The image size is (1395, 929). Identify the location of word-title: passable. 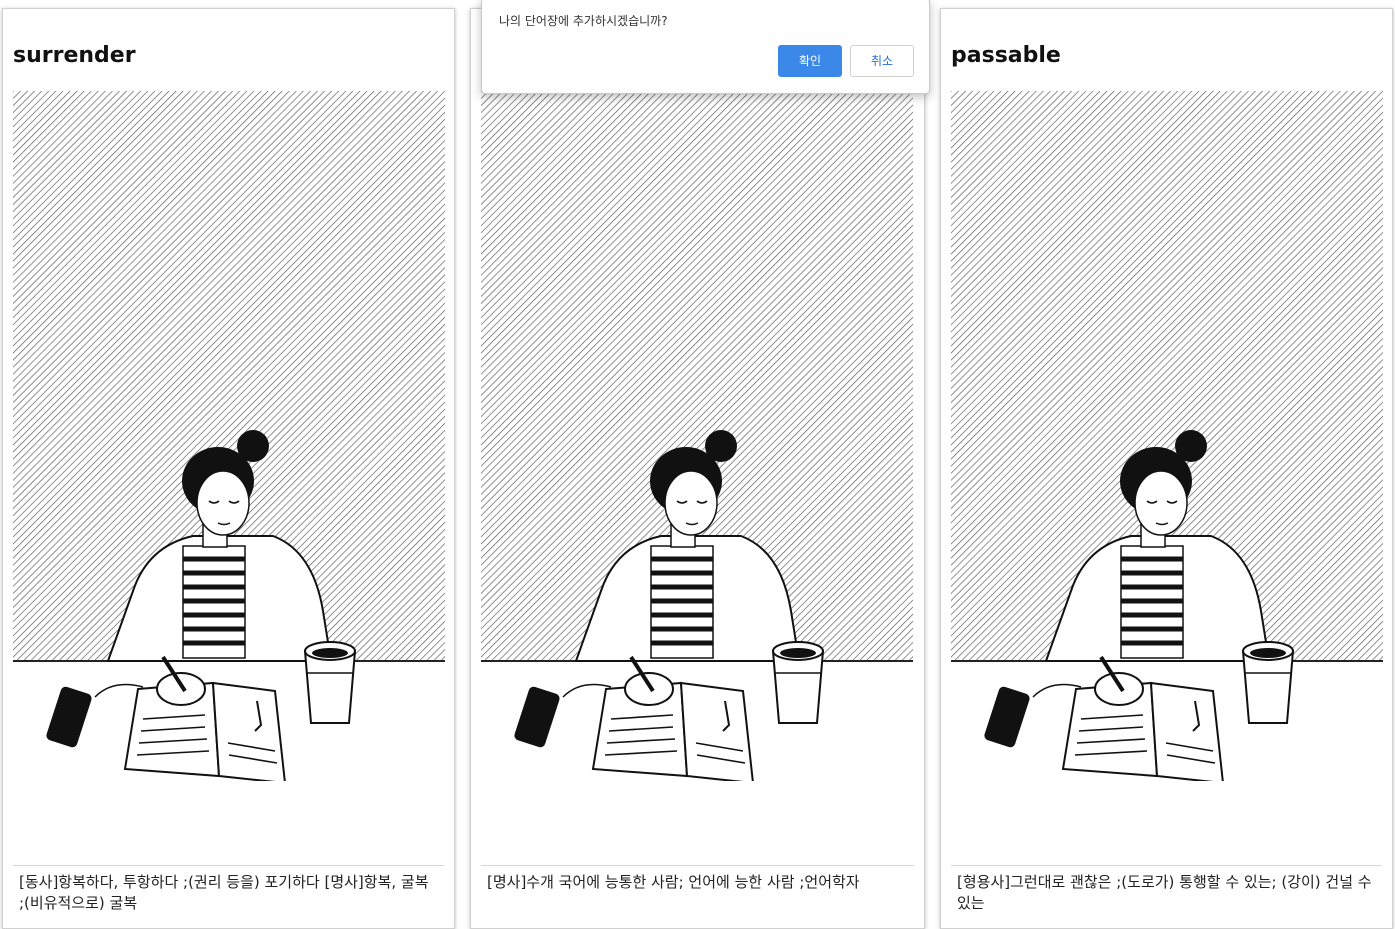
(1006, 55).